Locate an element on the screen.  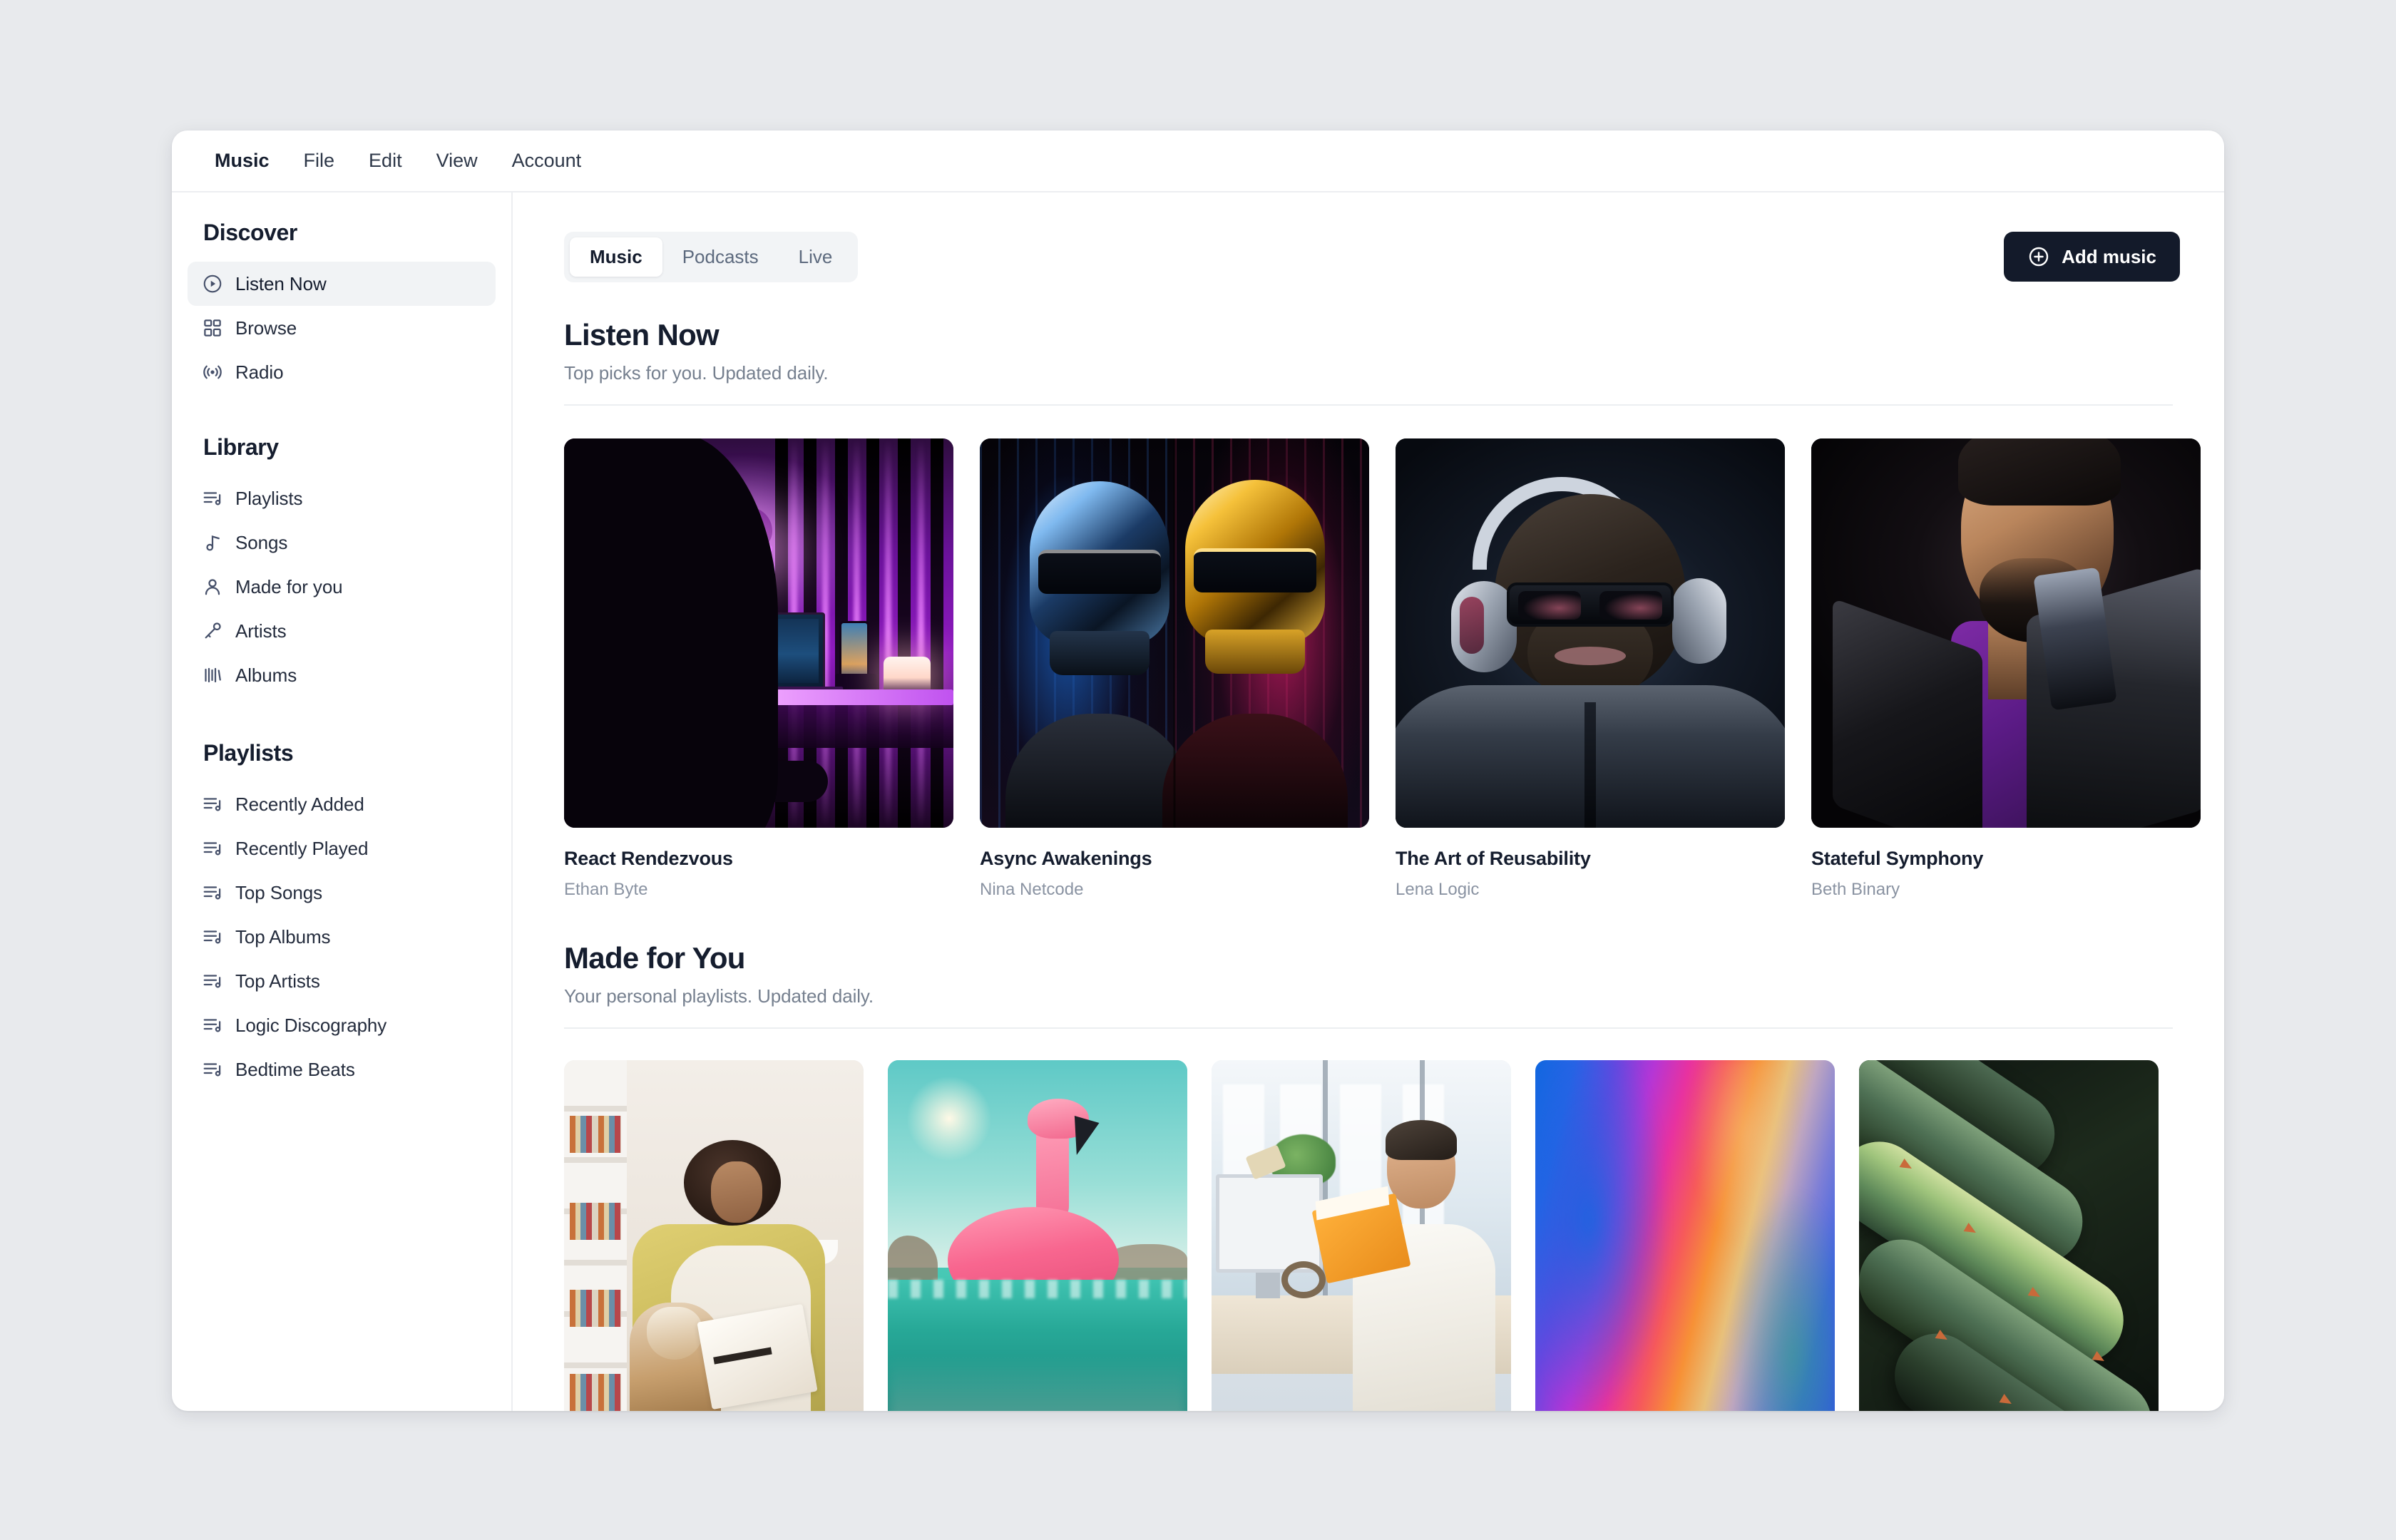
sidebar-item-bedtime-beats: Bedtime Beats is located at coordinates (342, 1069).